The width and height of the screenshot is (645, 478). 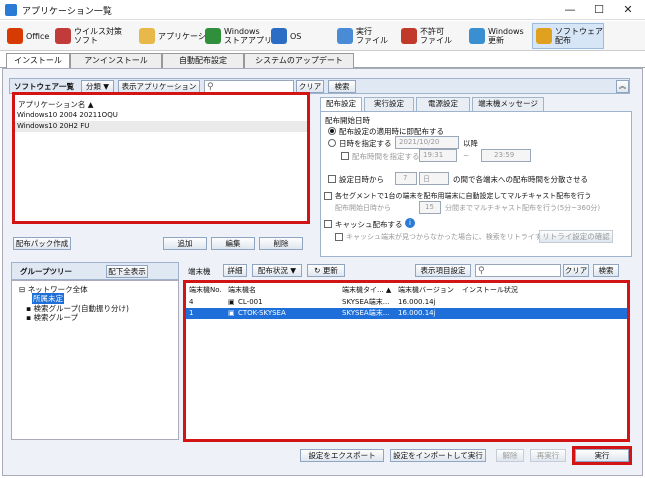 I want to click on cancel-button: 解除, so click(x=510, y=455).